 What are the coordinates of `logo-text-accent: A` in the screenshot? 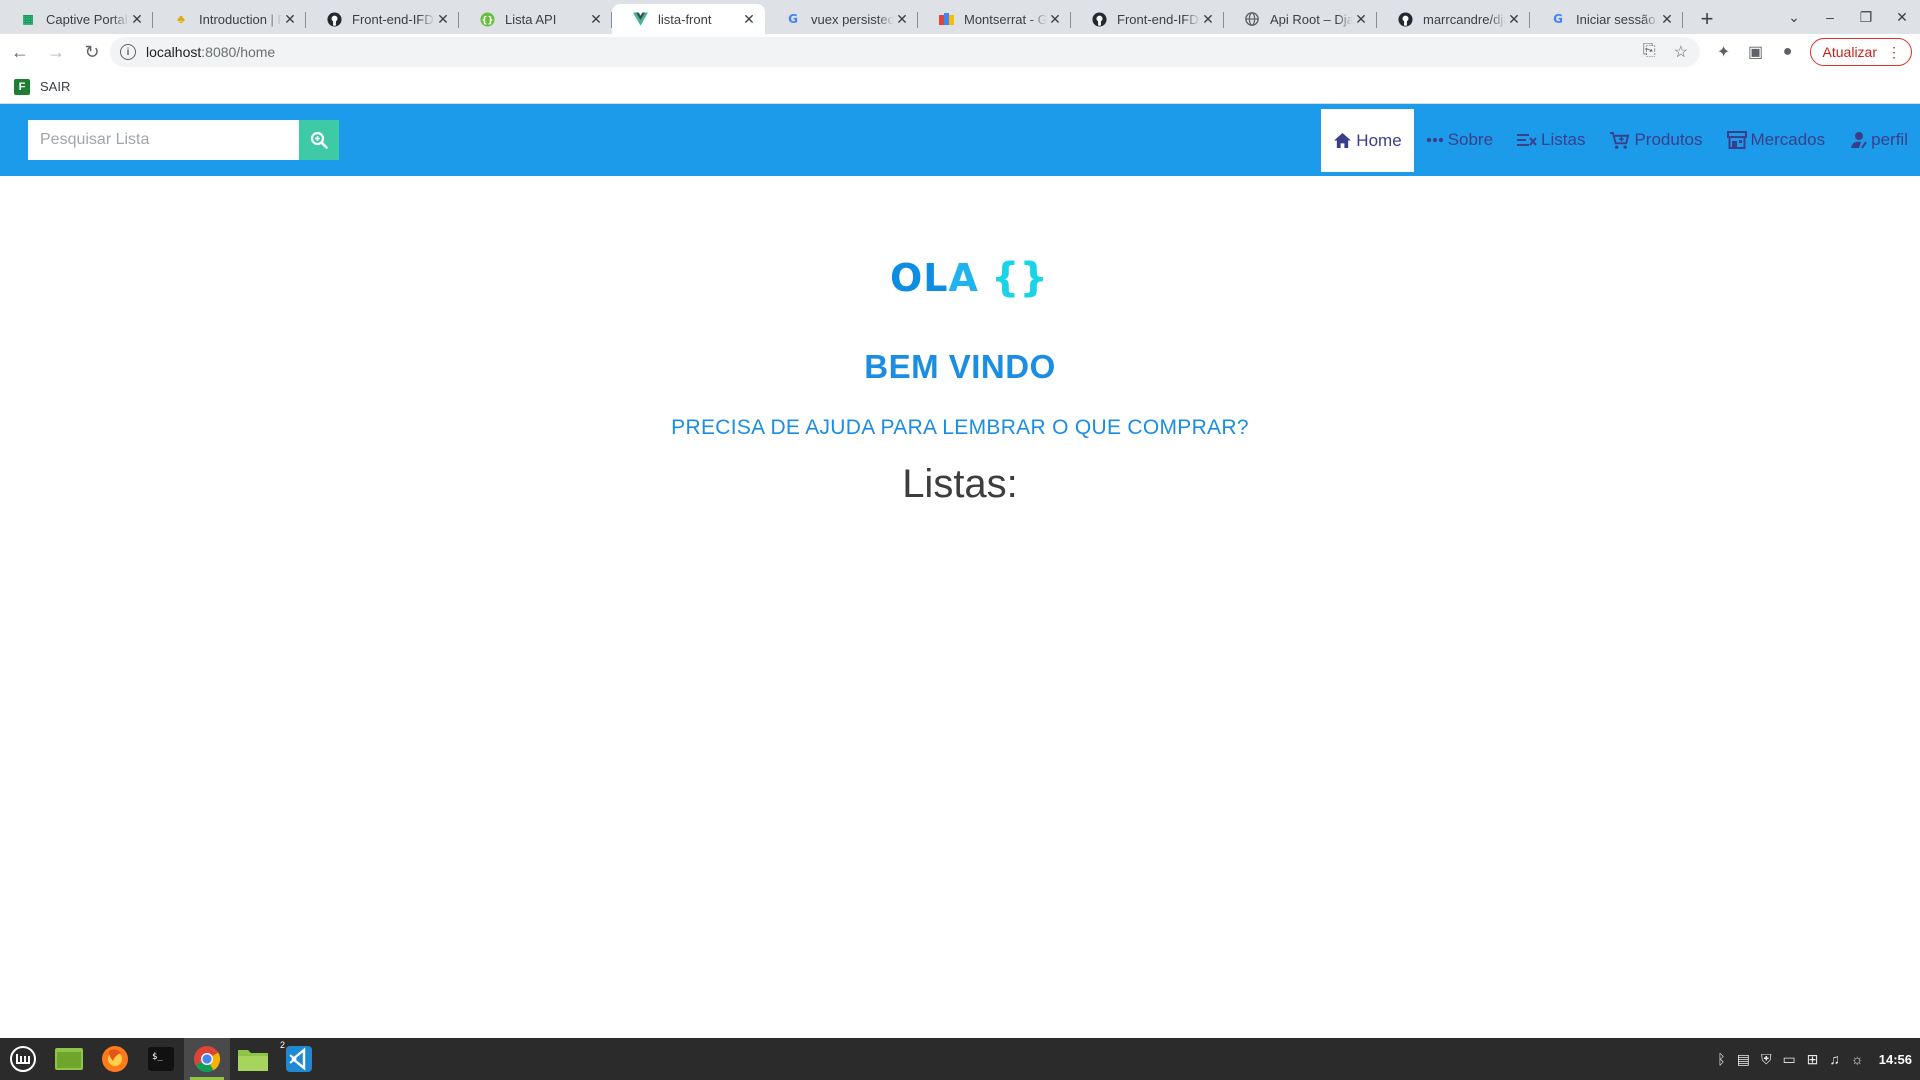 It's located at (963, 278).